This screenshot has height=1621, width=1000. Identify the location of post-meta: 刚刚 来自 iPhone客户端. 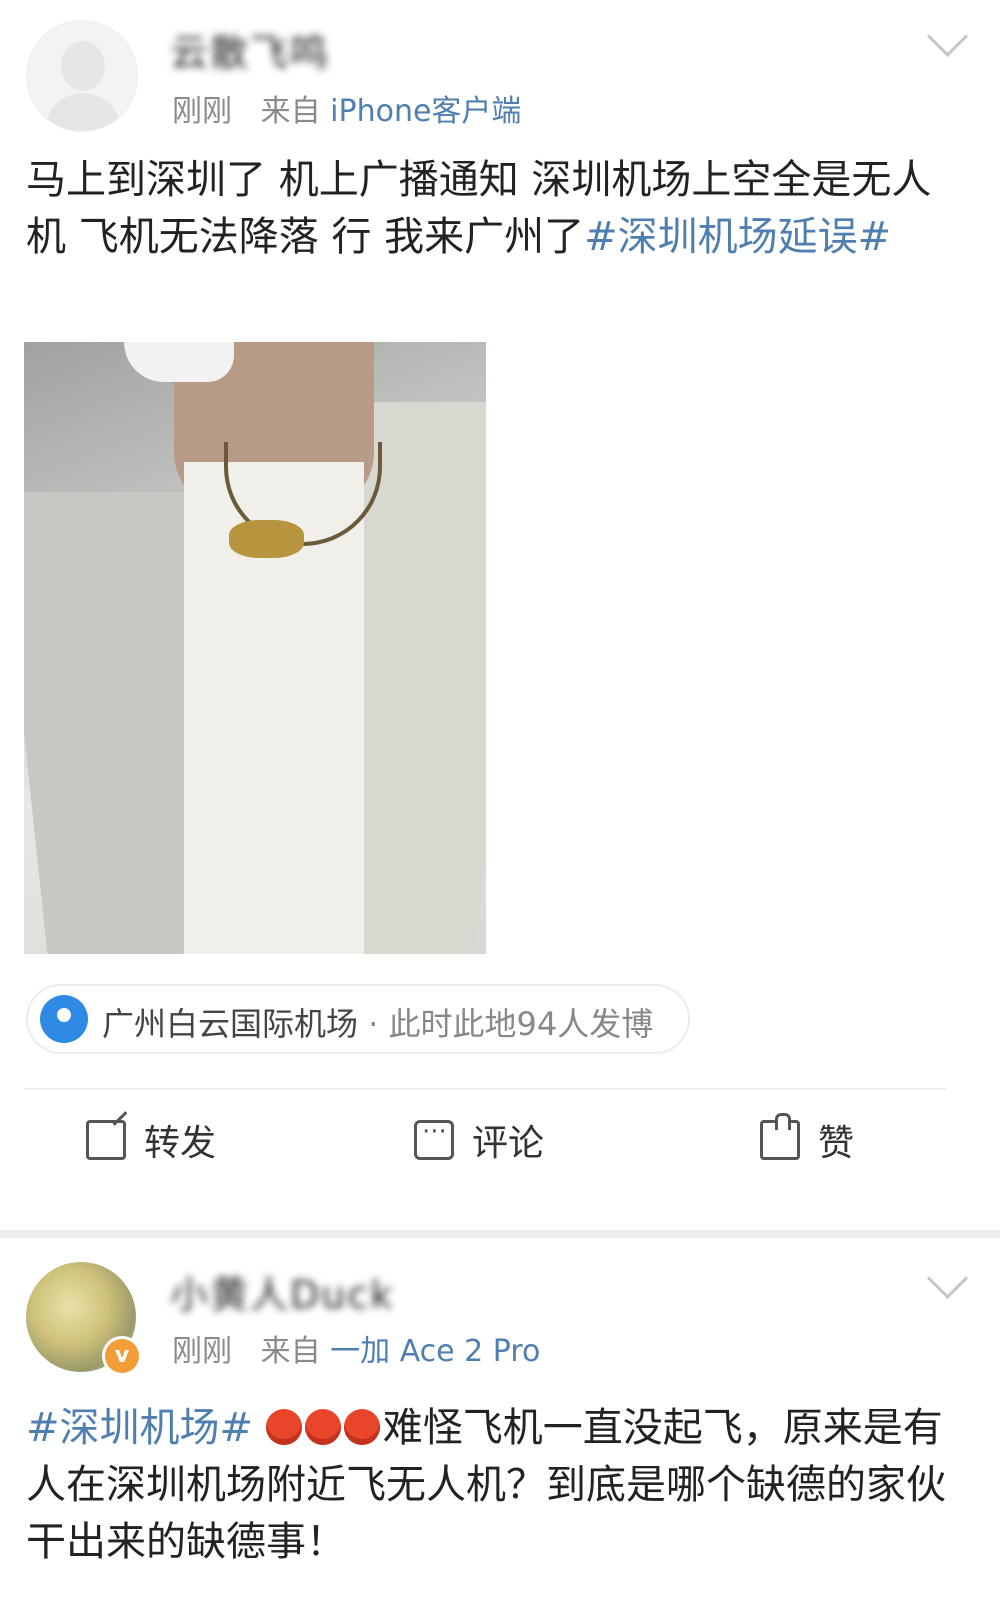
(346, 108).